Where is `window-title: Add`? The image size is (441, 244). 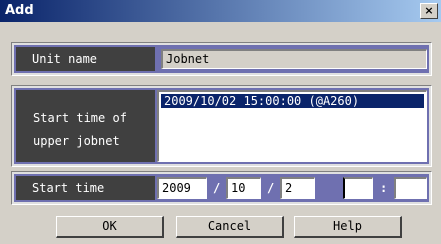
window-title: Add is located at coordinates (19, 10).